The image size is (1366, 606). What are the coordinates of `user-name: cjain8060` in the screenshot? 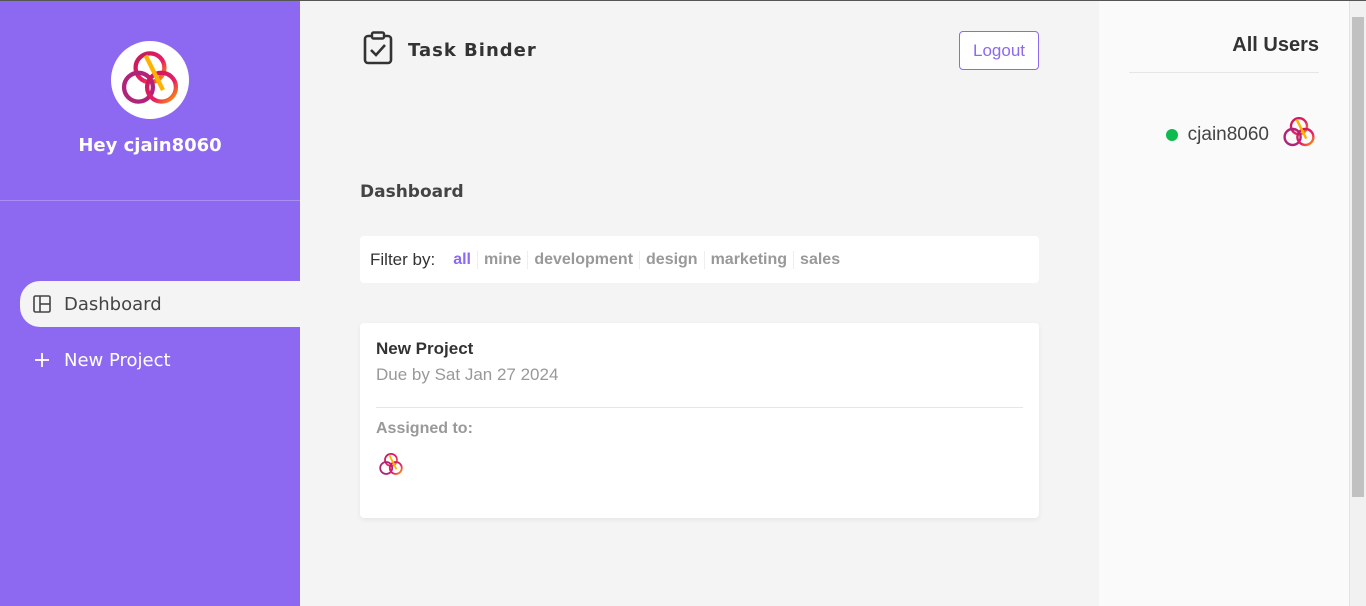 It's located at (1228, 134).